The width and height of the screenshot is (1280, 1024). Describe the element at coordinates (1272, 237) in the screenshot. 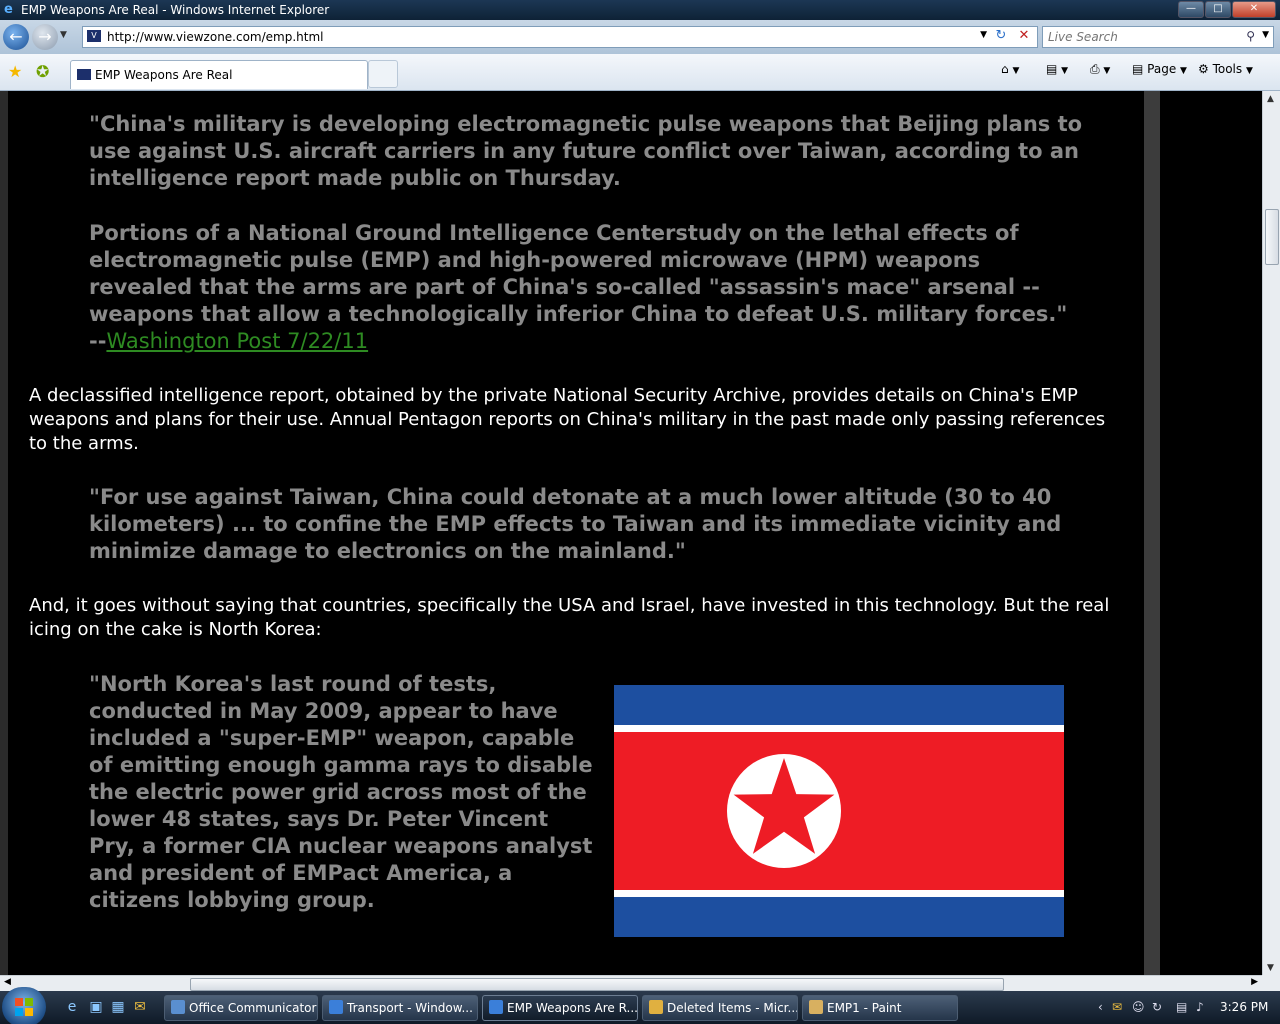

I see `vertical-scroll-thumb` at that location.